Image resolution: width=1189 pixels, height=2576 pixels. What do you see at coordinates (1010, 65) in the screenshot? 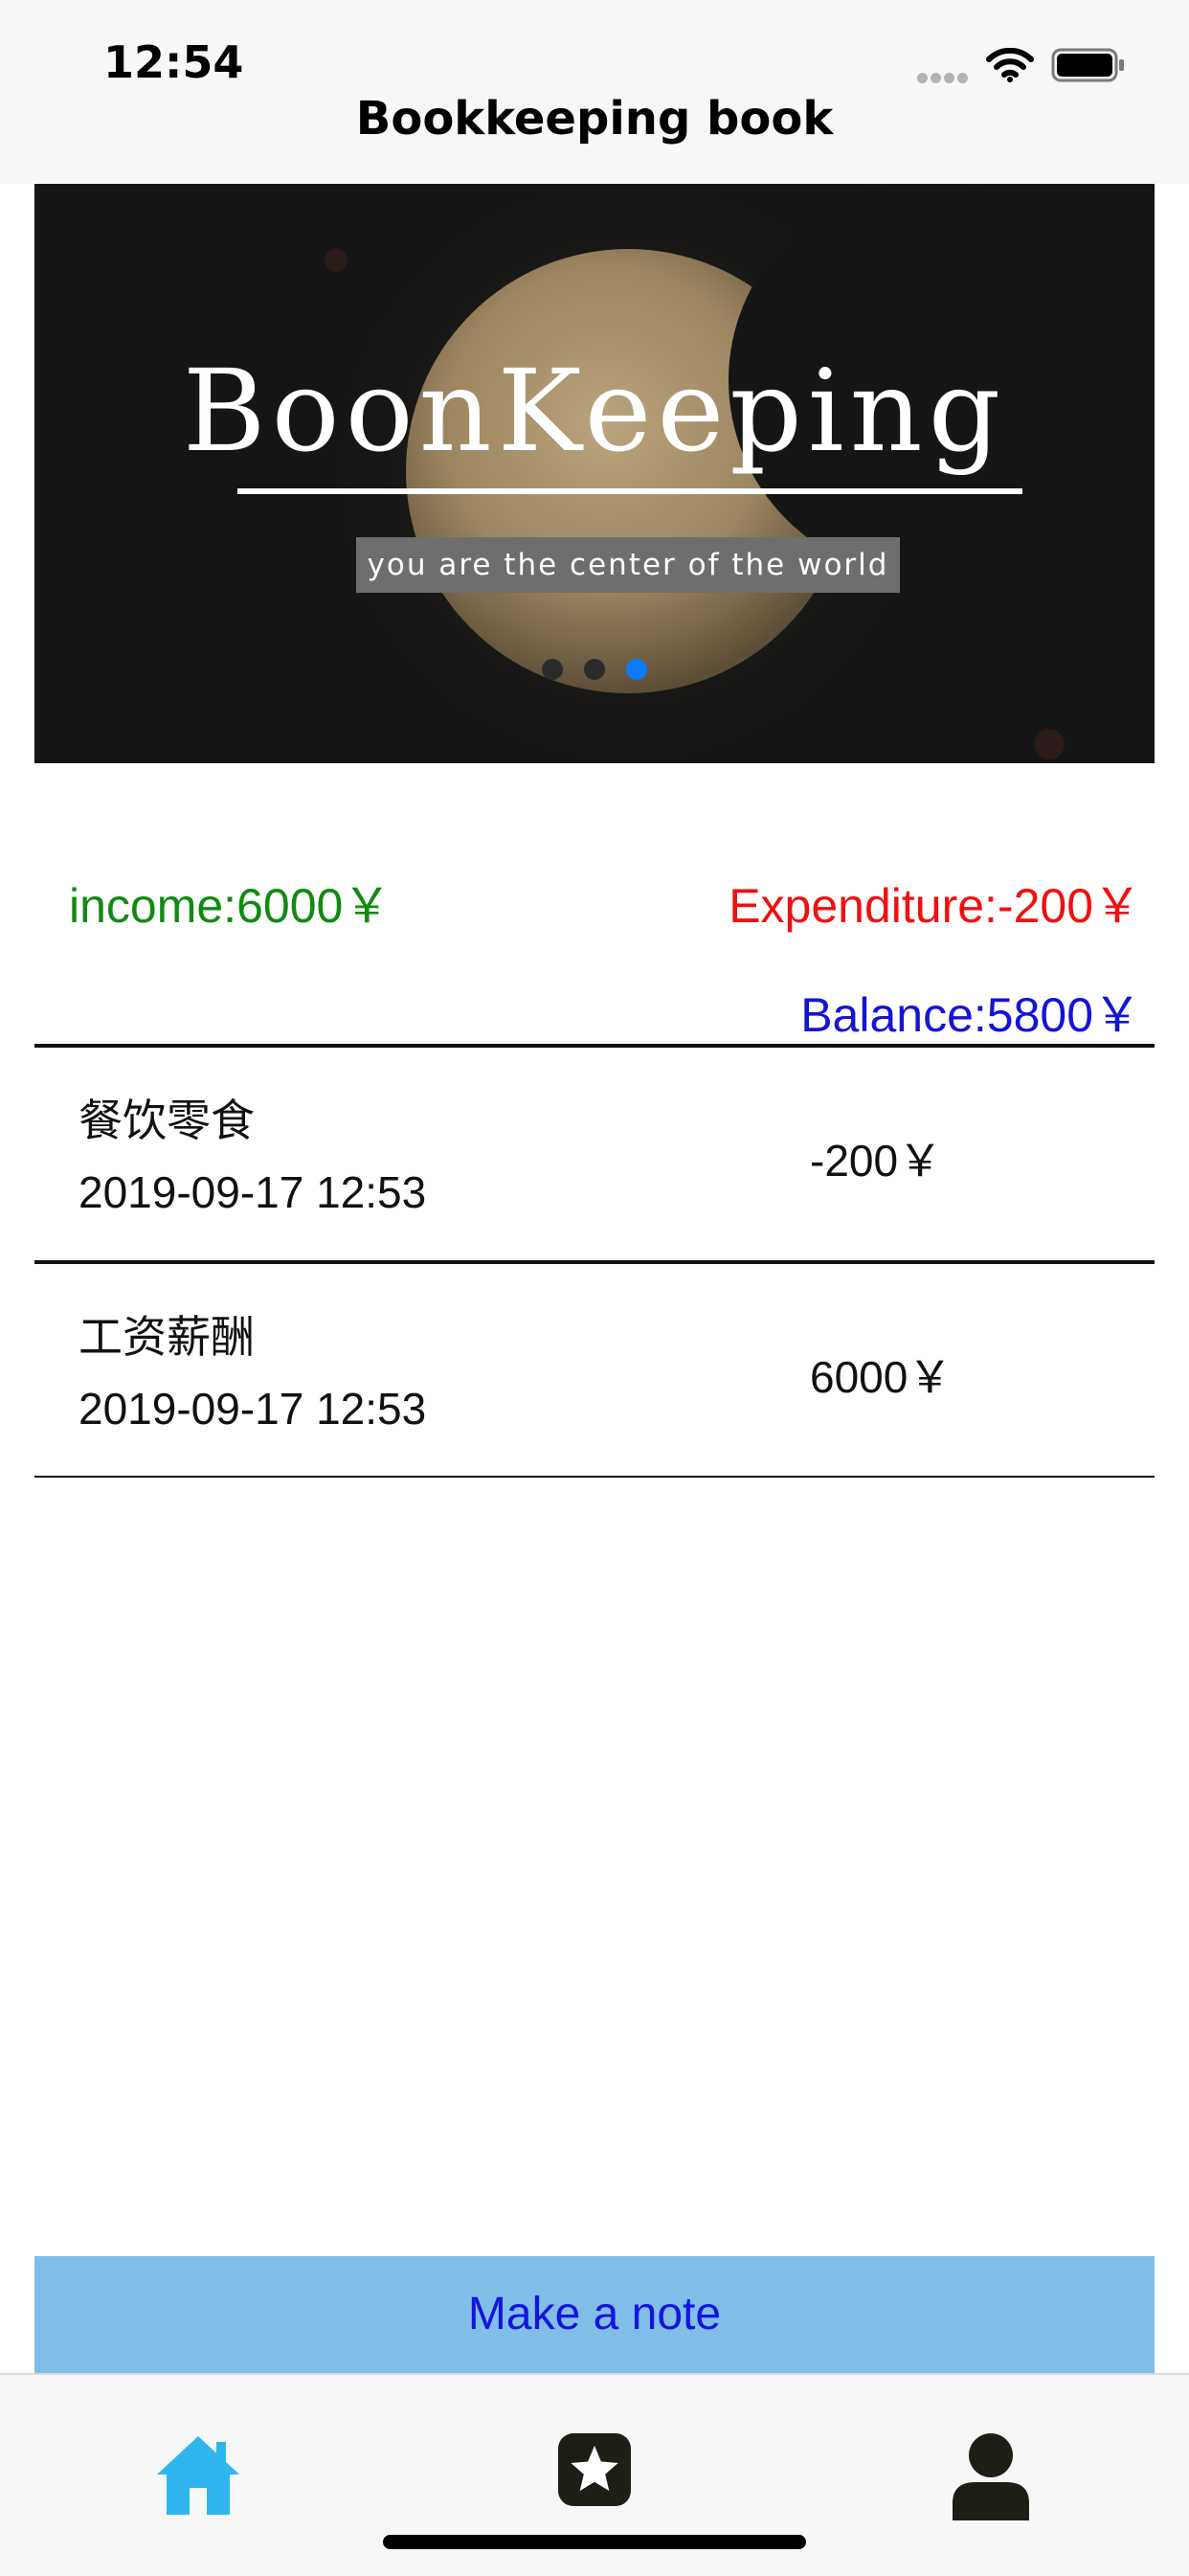
I see `wifi-icon` at bounding box center [1010, 65].